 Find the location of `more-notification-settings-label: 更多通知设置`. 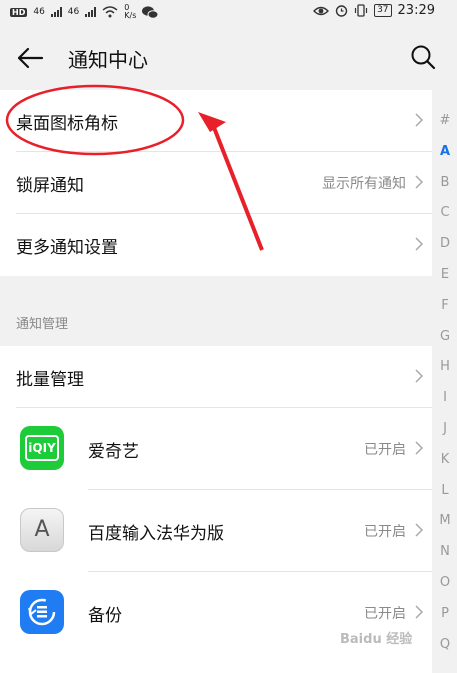

more-notification-settings-label: 更多通知设置 is located at coordinates (67, 248).